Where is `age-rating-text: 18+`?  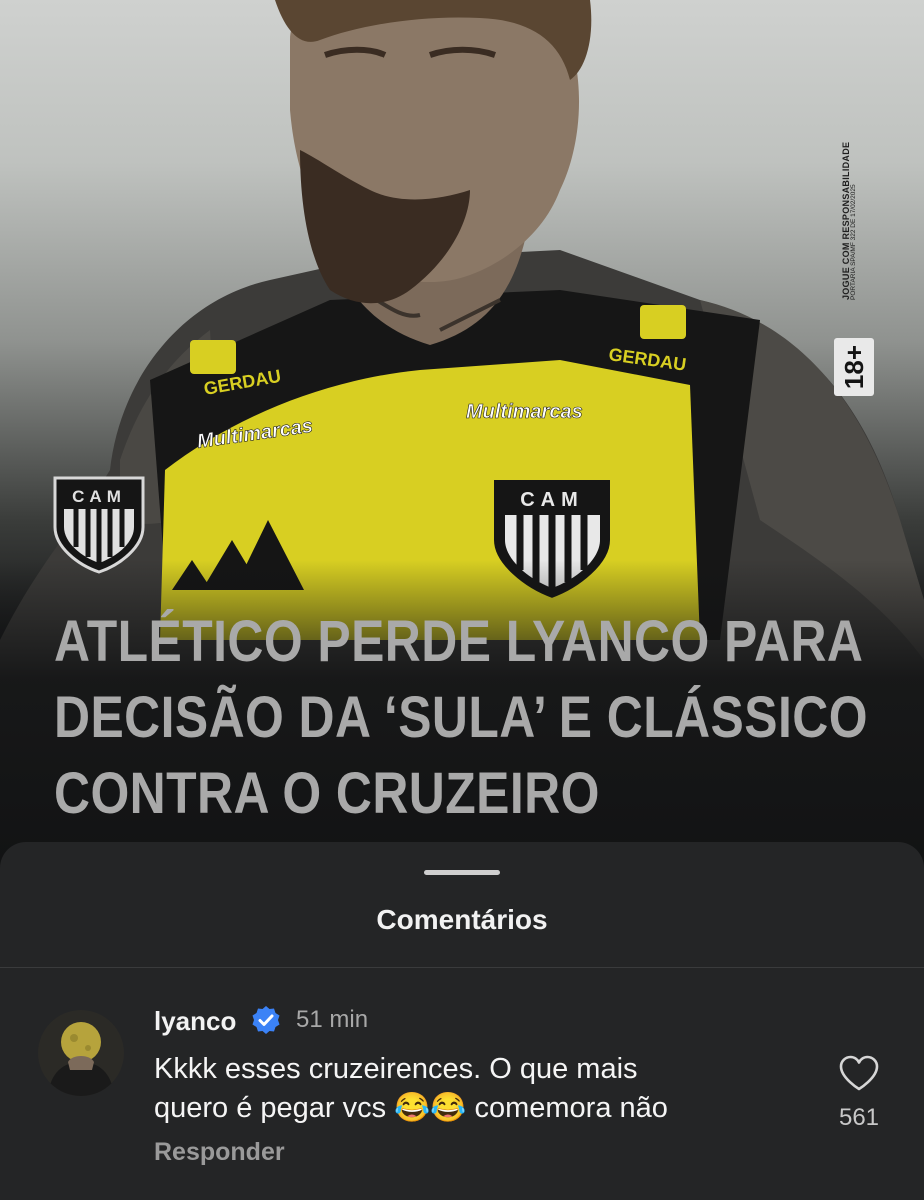 age-rating-text: 18+ is located at coordinates (854, 367).